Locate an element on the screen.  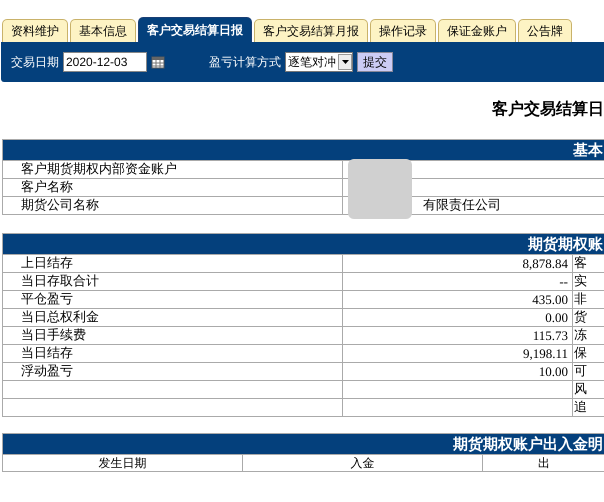
table-cell: 9,198.11 is located at coordinates (457, 353).